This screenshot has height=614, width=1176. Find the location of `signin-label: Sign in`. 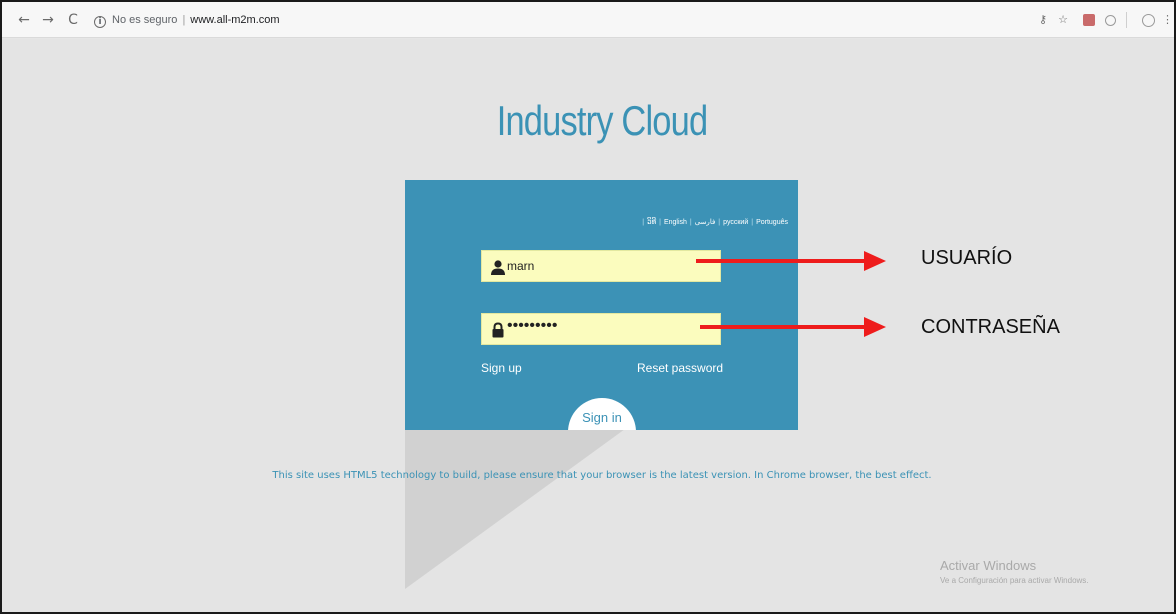

signin-label: Sign in is located at coordinates (602, 417).